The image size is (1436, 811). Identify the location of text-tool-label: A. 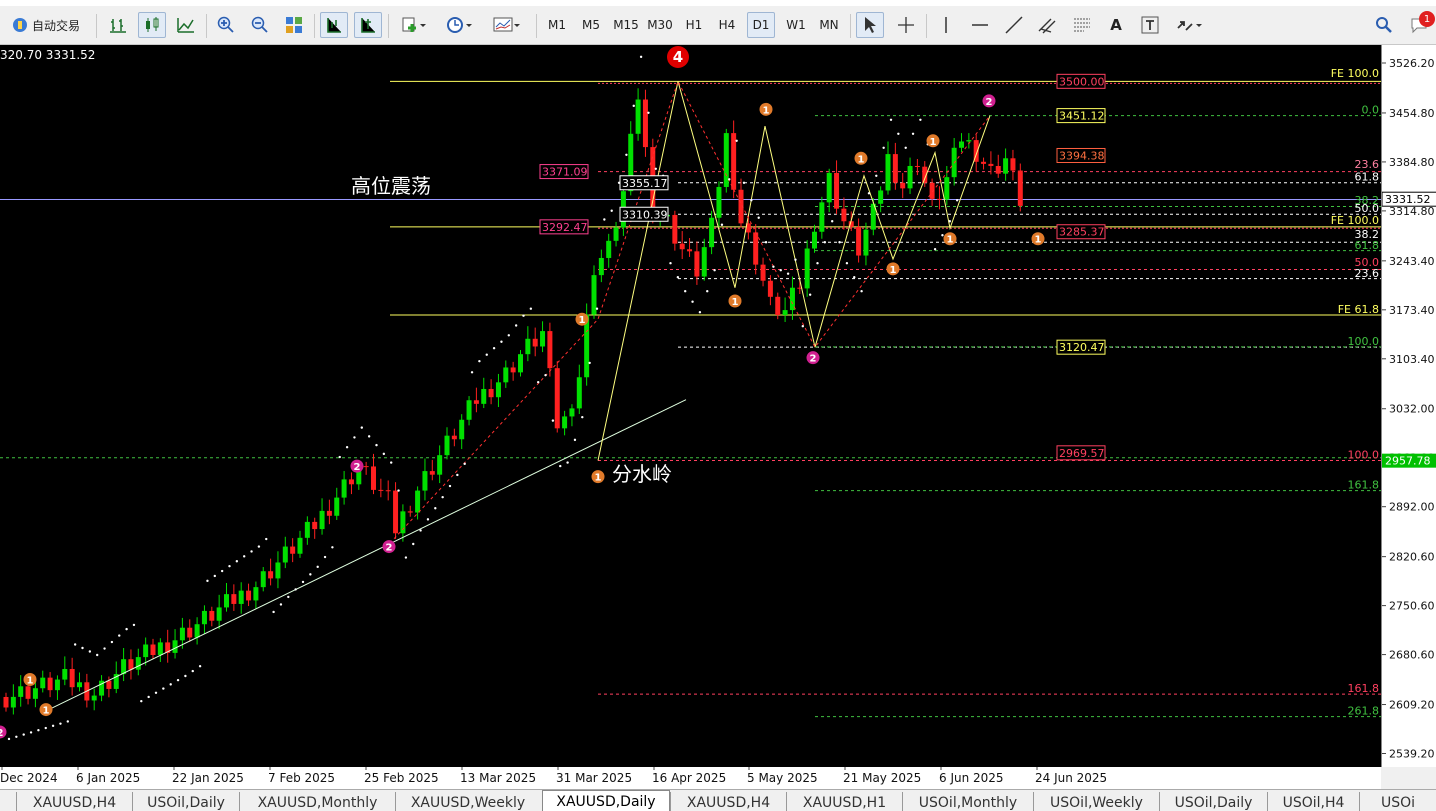
(1116, 25).